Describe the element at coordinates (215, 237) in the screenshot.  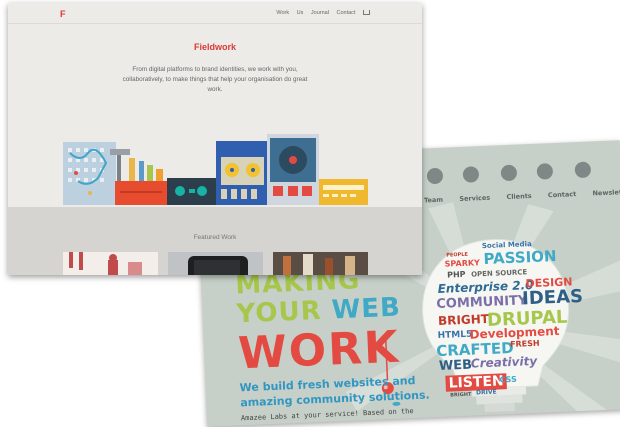
I see `featured-work-title: Featured Work` at that location.